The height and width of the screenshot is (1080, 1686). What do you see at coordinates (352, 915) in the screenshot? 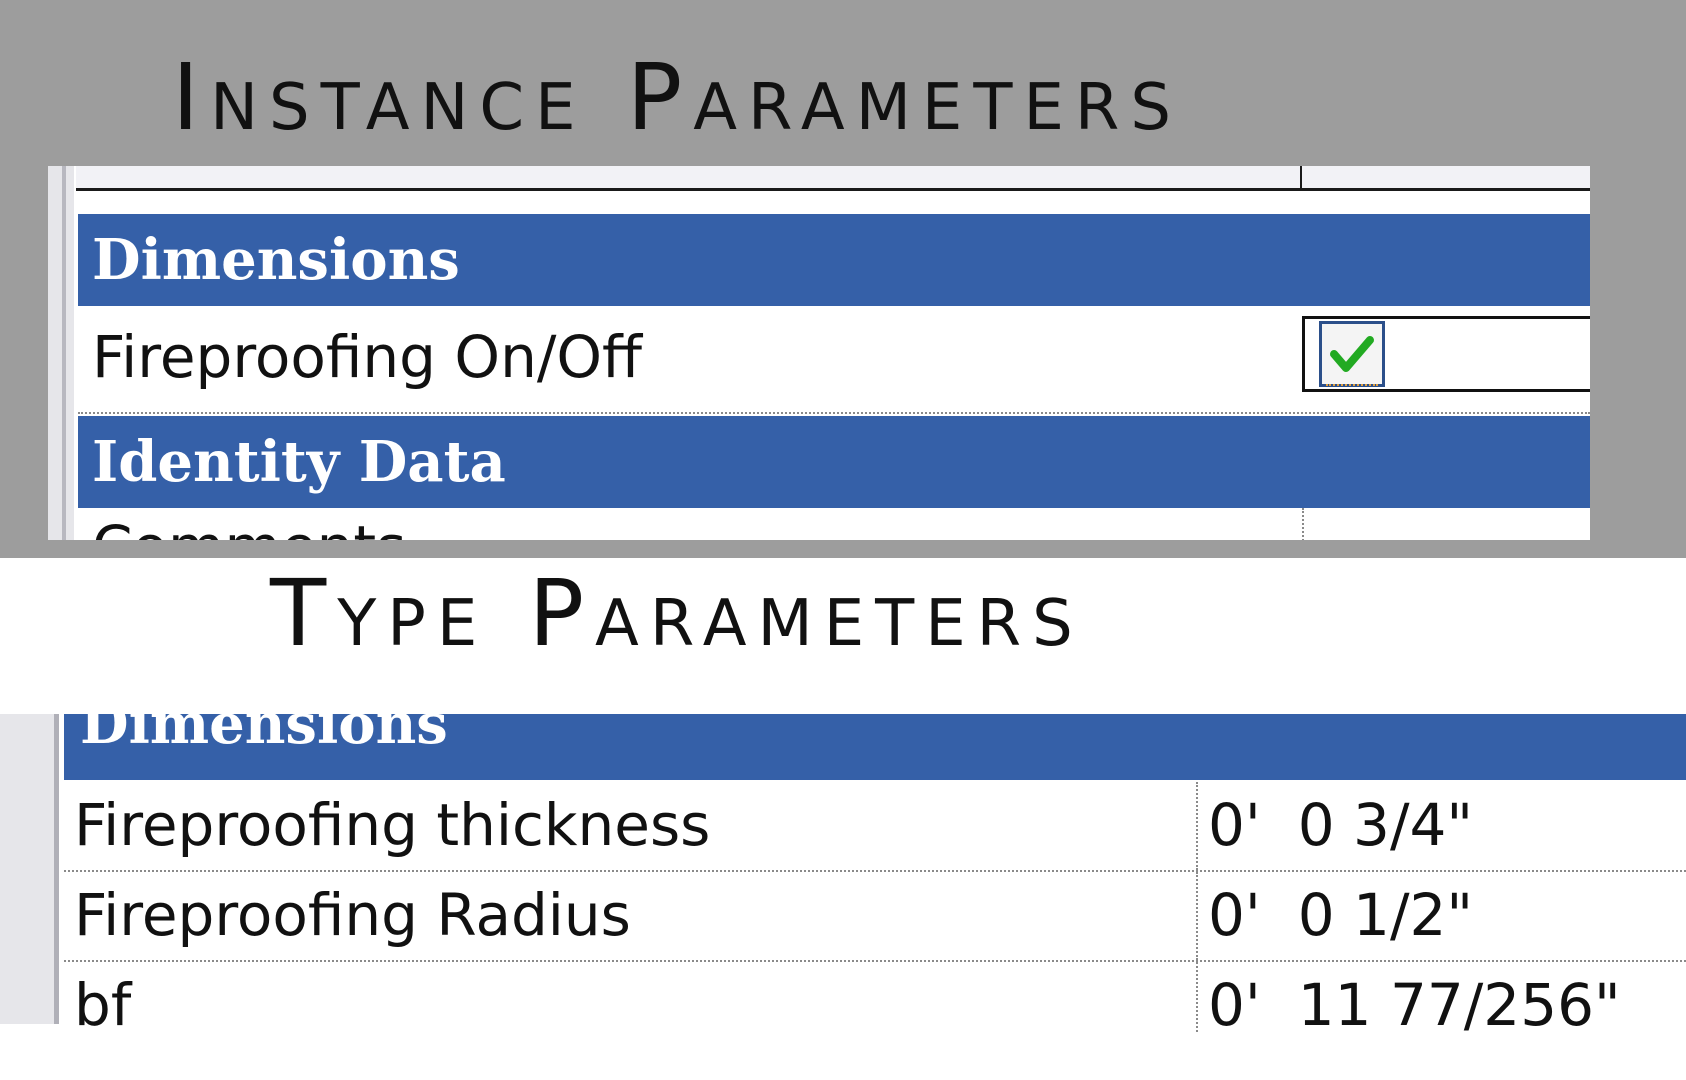
I see `param-label: Fireproofing Radius` at bounding box center [352, 915].